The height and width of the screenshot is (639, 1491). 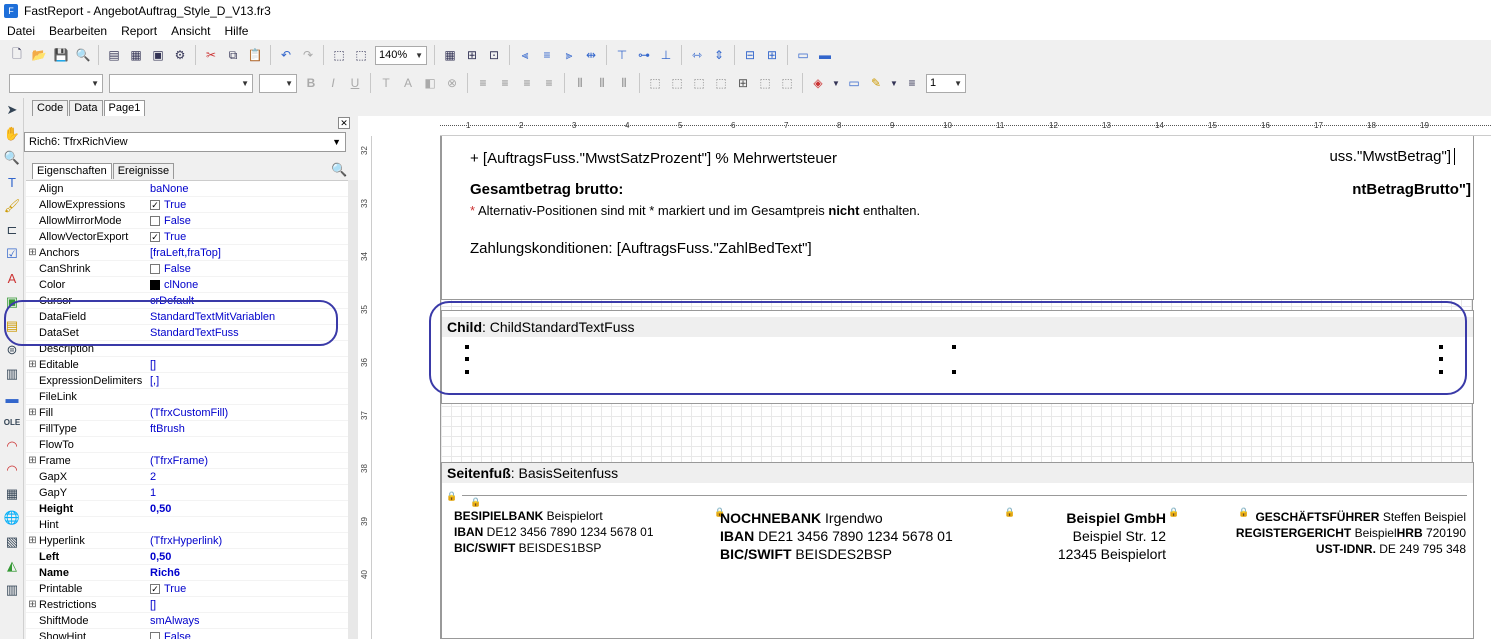 I want to click on property-row: ShiftMode smAlways, so click(x=187, y=621).